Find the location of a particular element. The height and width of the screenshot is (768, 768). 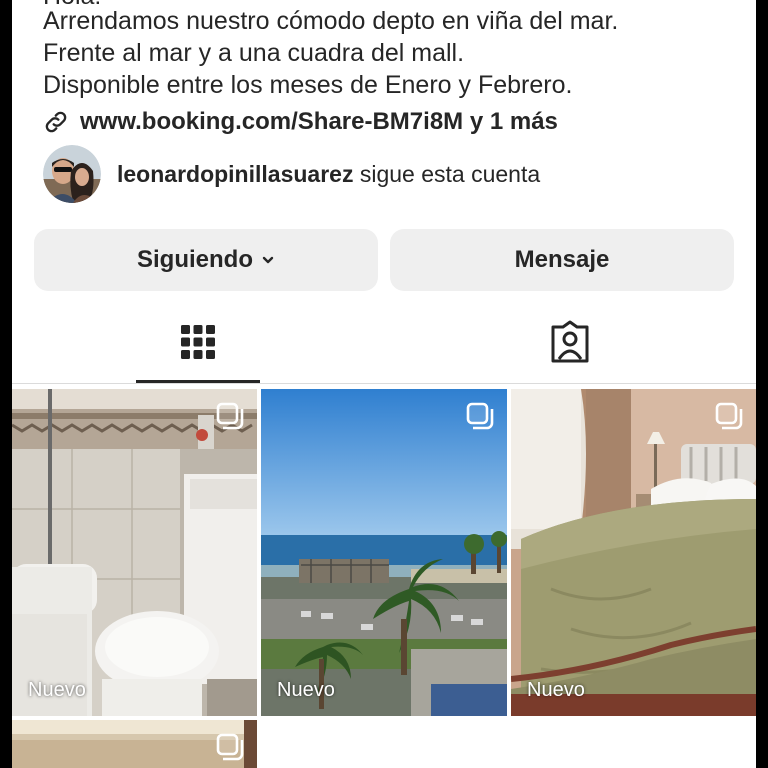

post-image-sea-view is located at coordinates (384, 552).